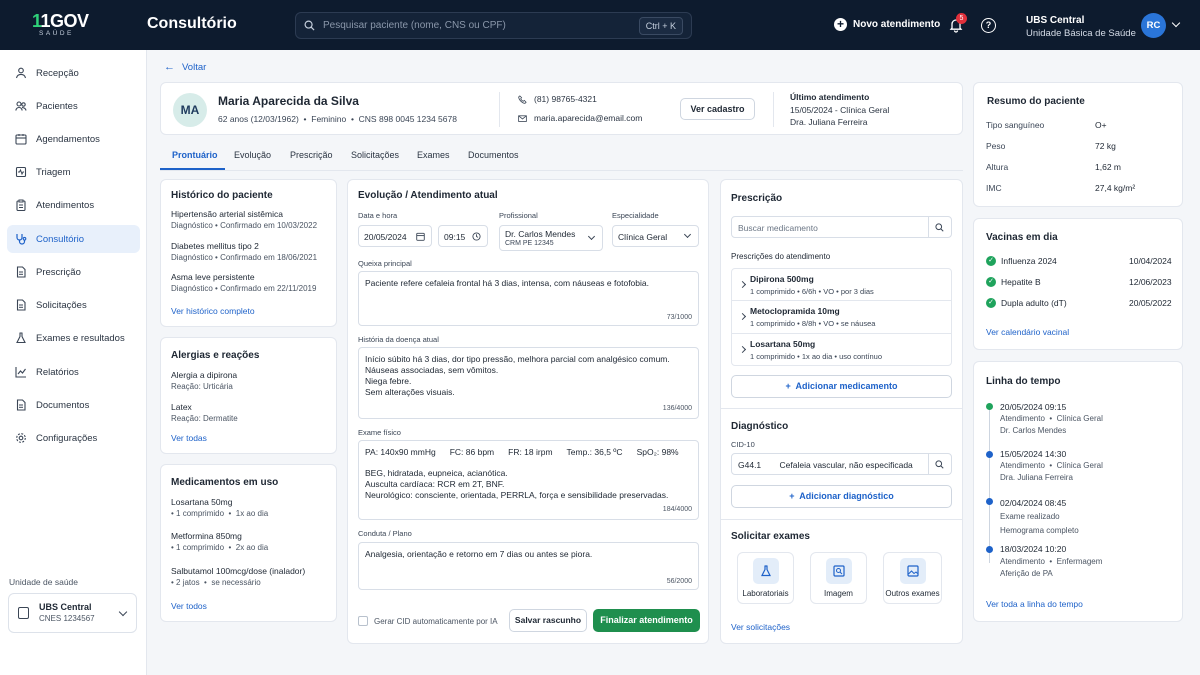  Describe the element at coordinates (202, 502) in the screenshot. I see `med-name: Losartana 50mg` at that location.